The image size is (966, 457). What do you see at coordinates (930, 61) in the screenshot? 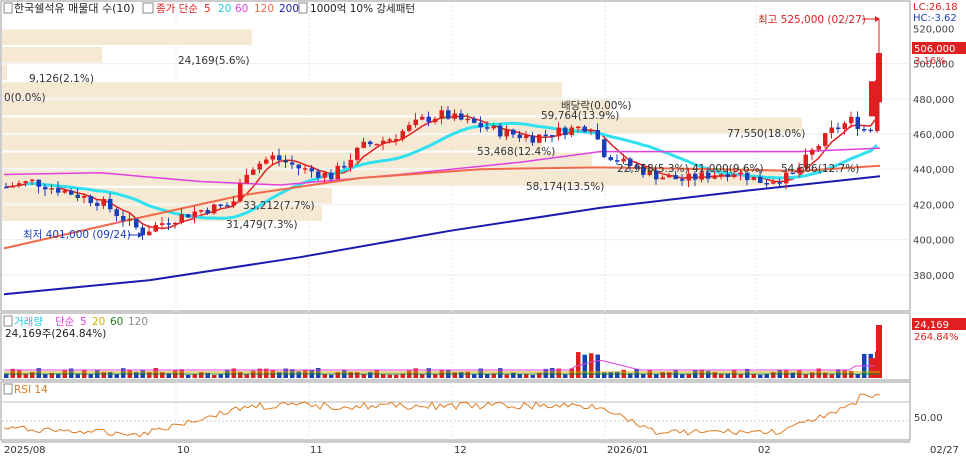
I see `current-change: 3.16%` at bounding box center [930, 61].